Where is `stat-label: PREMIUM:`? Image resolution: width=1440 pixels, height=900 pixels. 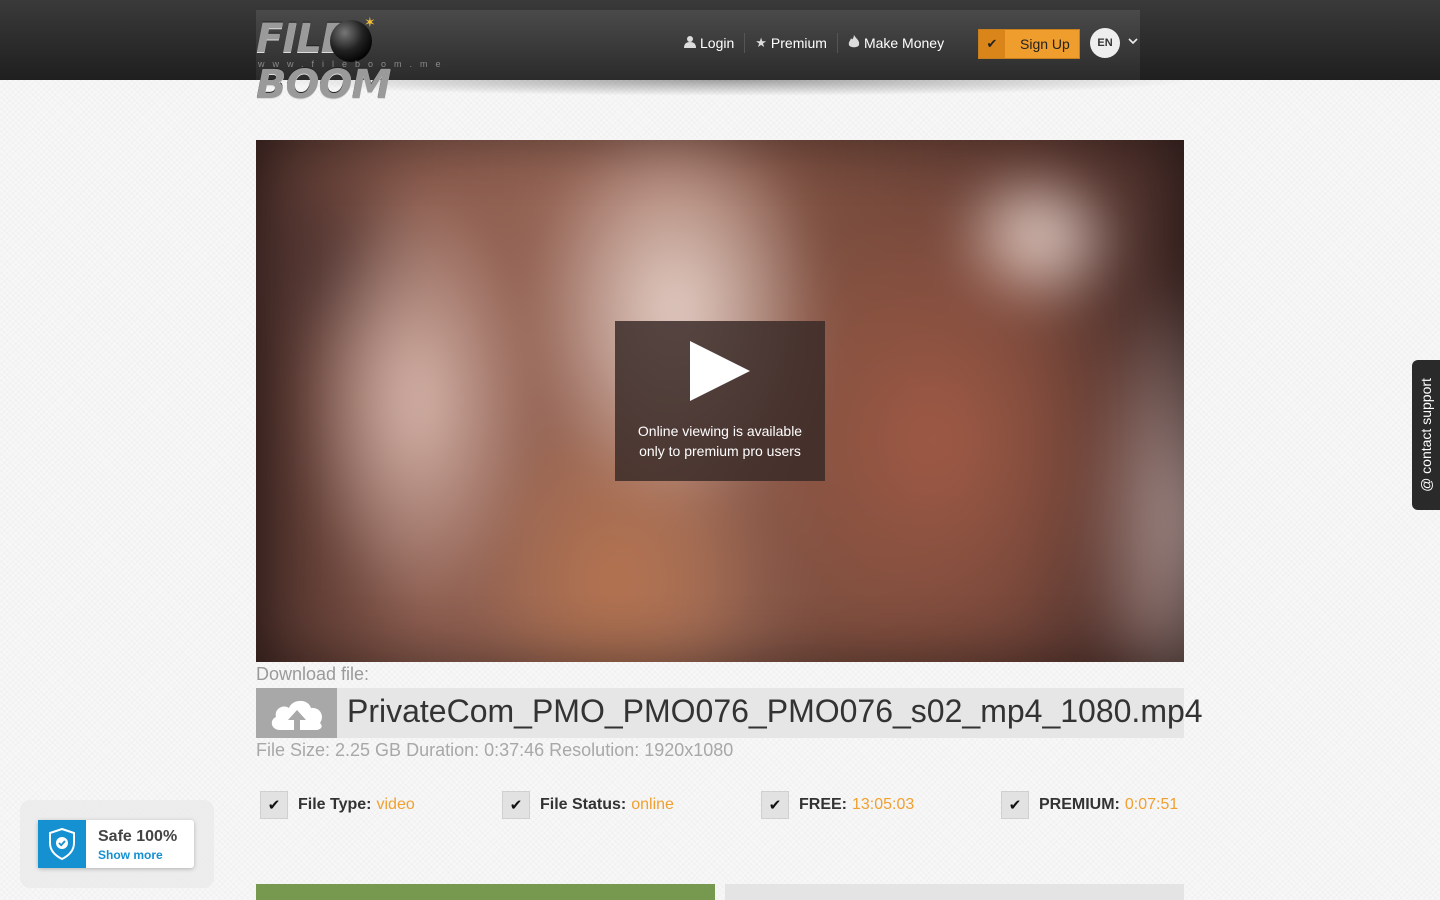 stat-label: PREMIUM: is located at coordinates (1079, 804).